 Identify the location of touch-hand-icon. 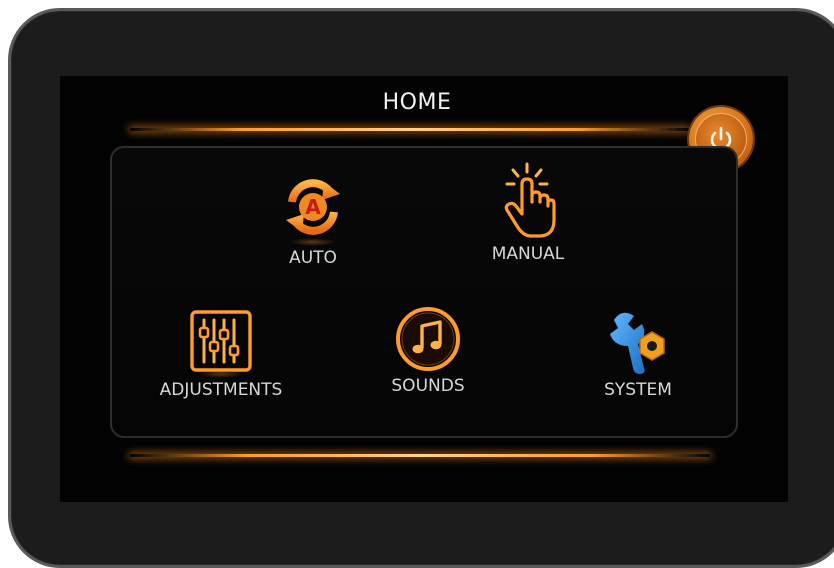
(530, 200).